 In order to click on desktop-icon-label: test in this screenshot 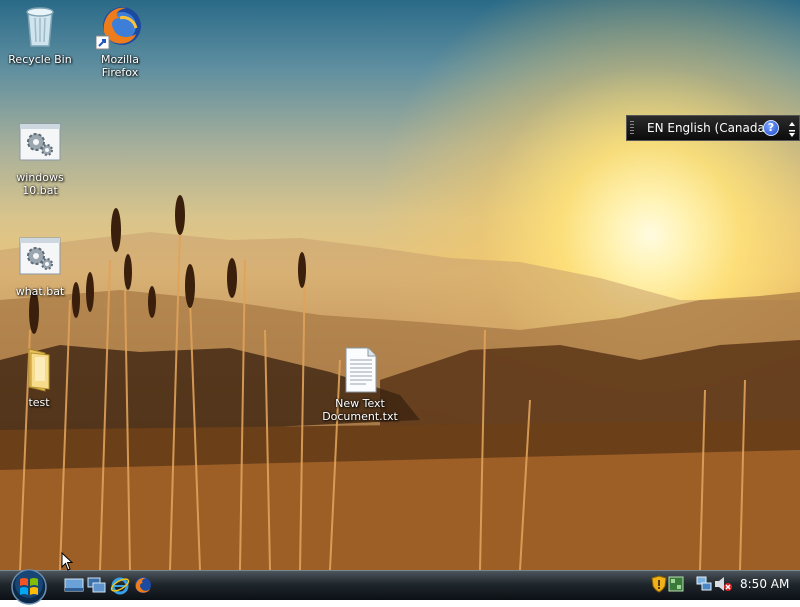, I will do `click(39, 402)`.